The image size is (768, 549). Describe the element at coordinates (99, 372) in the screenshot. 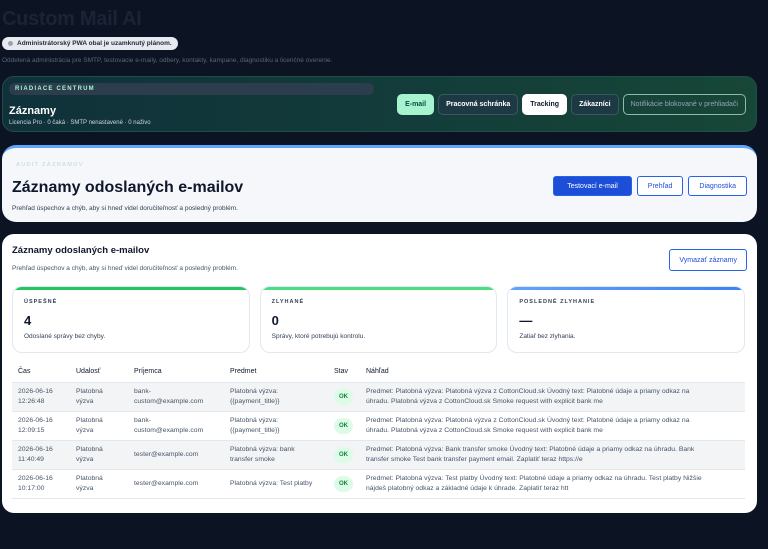

I see `col-event: Udalosť` at that location.